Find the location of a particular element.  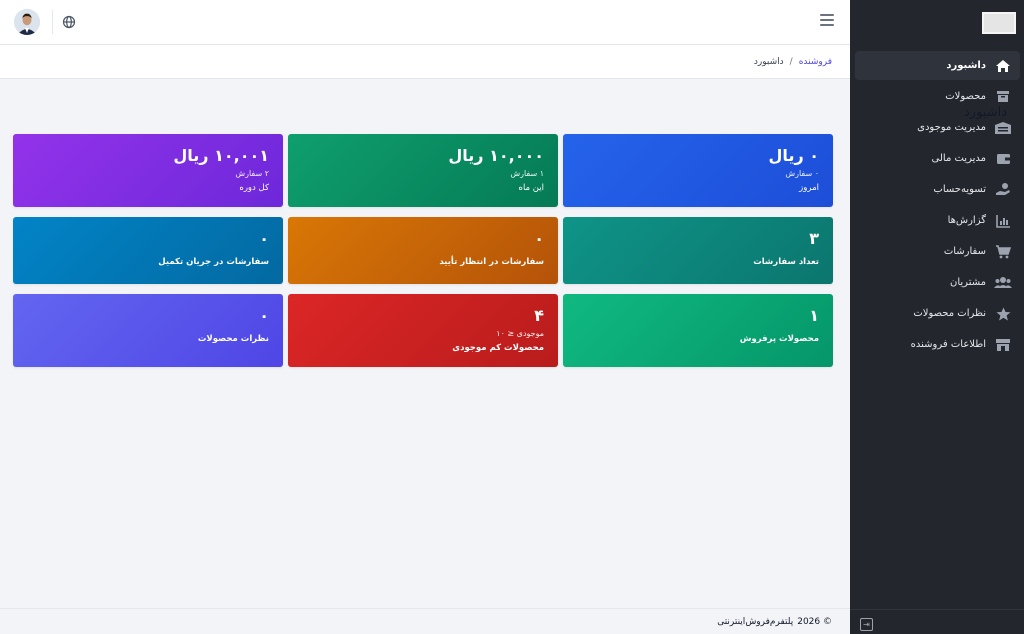

stat-label: سفارشات در جریان تکمیل is located at coordinates (213, 262).